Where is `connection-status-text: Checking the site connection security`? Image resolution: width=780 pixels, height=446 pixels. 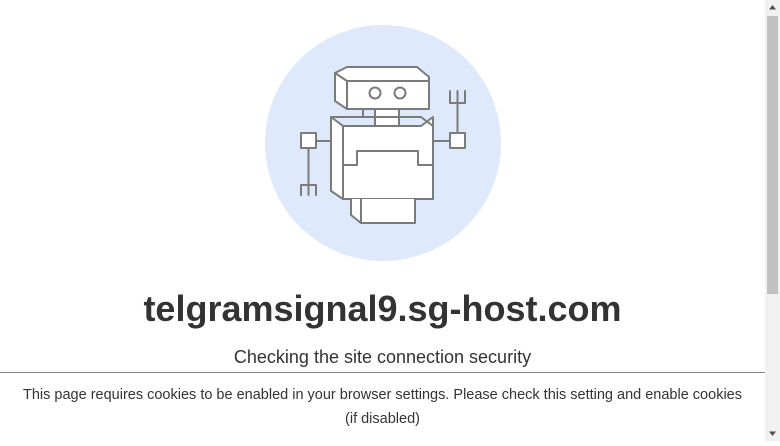
connection-status-text: Checking the site connection security is located at coordinates (382, 357).